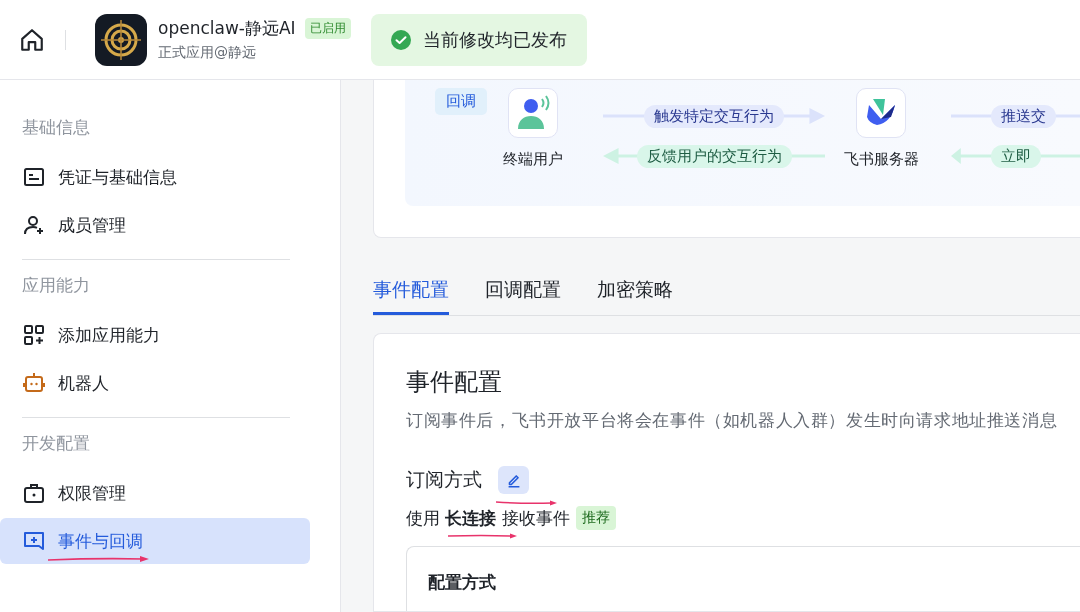 The image size is (1080, 612). Describe the element at coordinates (155, 225) in the screenshot. I see `sidebar-item: 成员管理` at that location.